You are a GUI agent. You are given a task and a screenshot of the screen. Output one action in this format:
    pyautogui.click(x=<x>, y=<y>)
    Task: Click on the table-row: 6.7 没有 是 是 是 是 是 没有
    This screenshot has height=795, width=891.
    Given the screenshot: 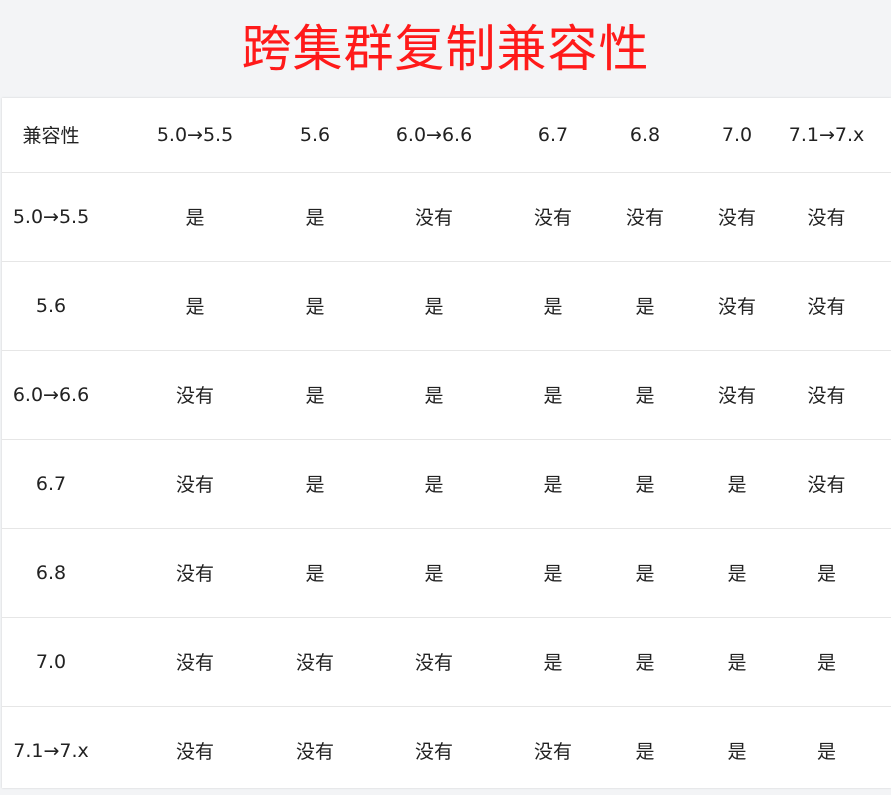 What is the action you would take?
    pyautogui.click(x=446, y=484)
    